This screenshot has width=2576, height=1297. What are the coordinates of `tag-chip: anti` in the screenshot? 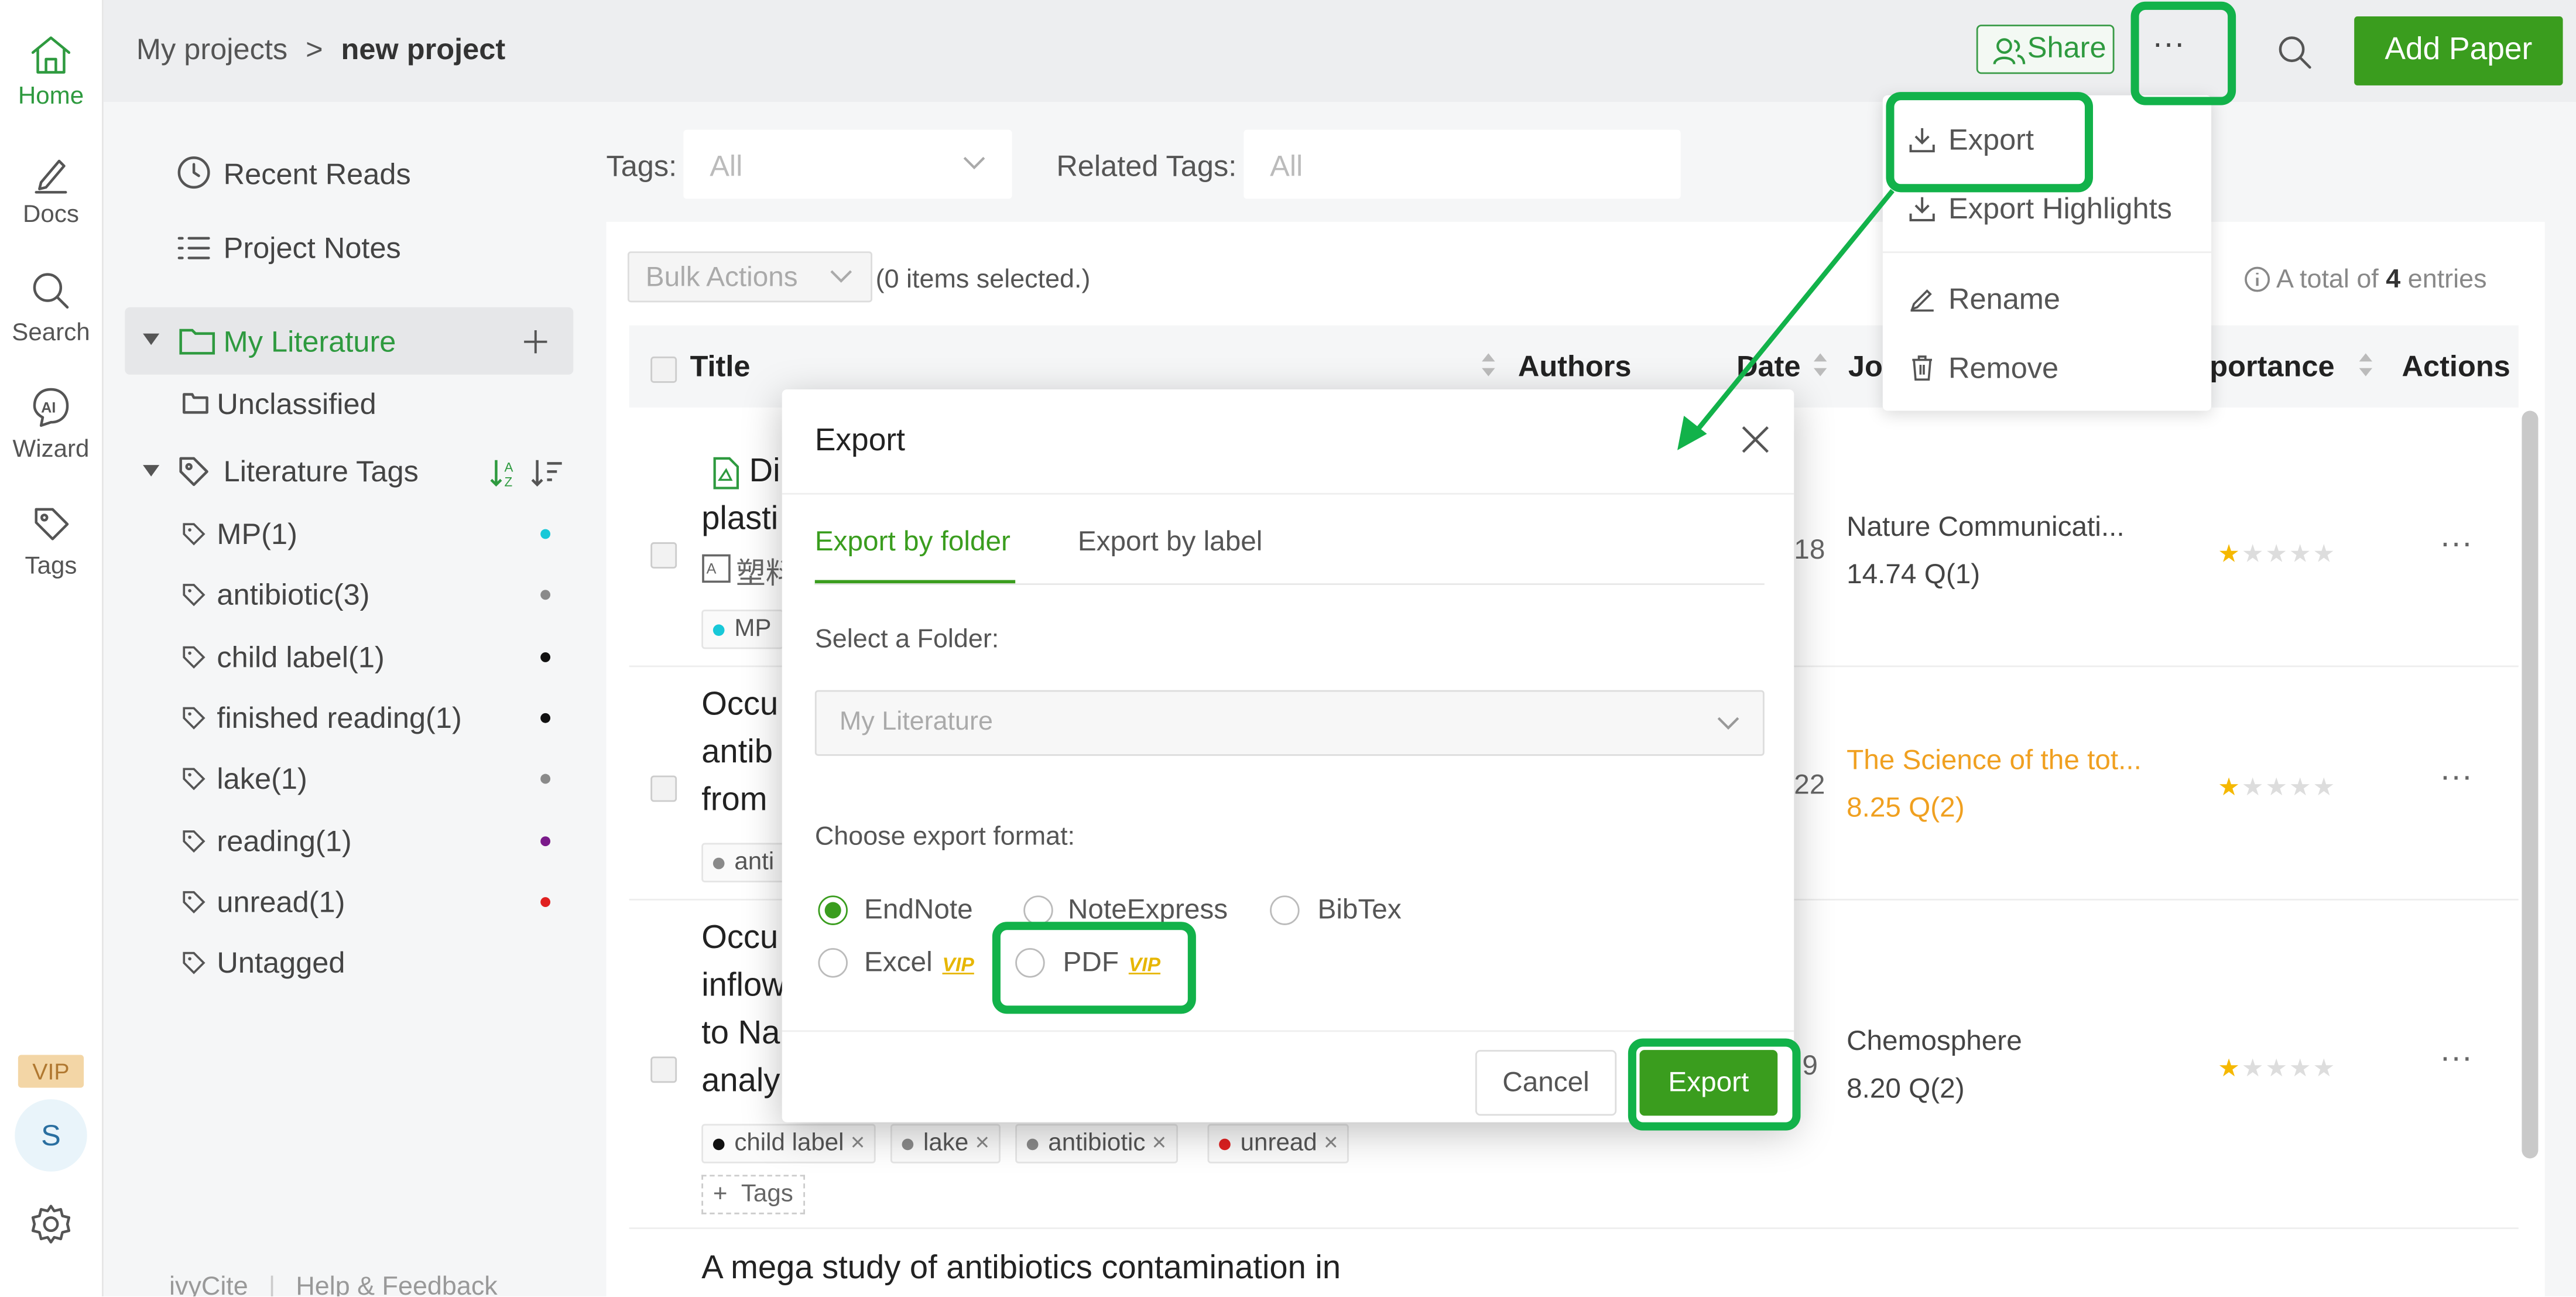 It's located at (743, 862).